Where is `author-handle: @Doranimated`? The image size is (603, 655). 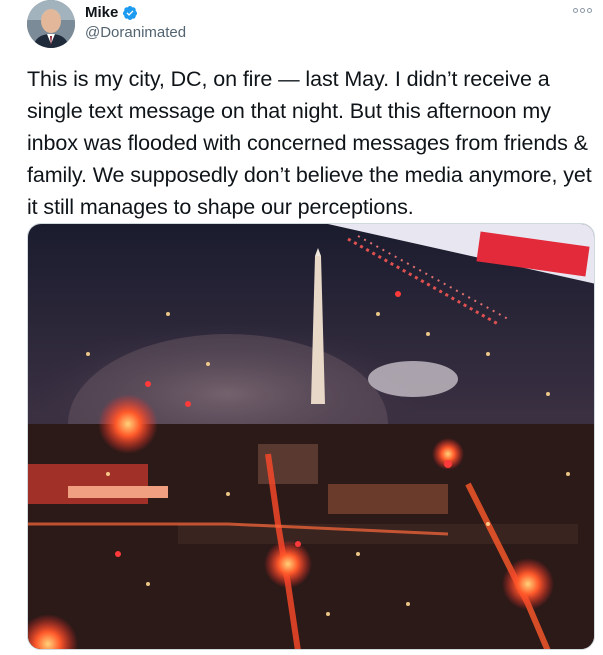
author-handle: @Doranimated is located at coordinates (135, 32).